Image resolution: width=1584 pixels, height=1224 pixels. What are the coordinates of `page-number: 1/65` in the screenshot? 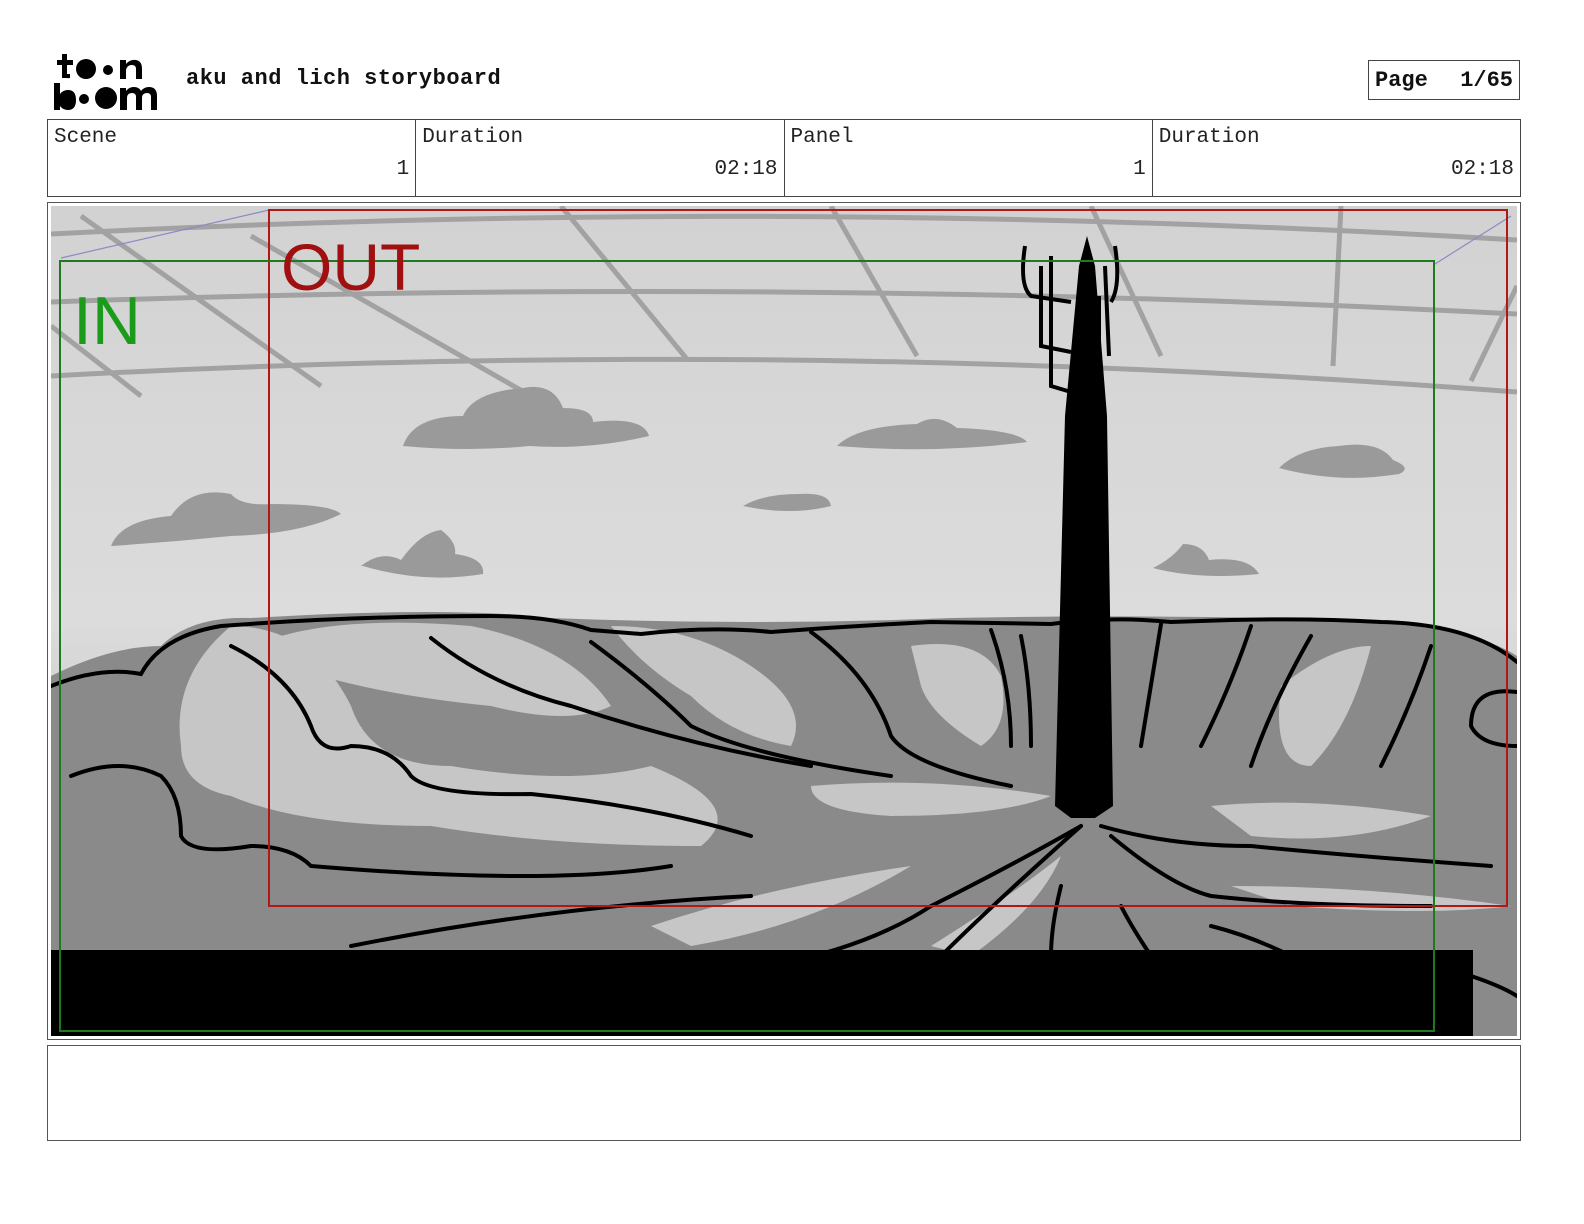 It's located at (1486, 80).